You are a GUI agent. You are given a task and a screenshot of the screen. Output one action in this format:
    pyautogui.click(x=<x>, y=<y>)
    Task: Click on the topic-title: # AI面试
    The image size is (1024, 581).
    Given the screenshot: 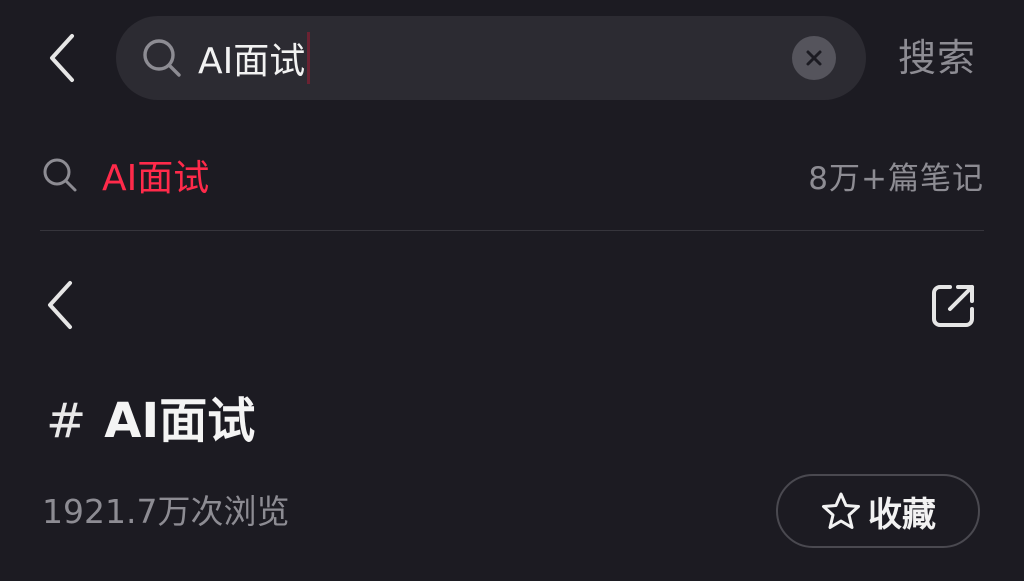 What is the action you would take?
    pyautogui.click(x=150, y=421)
    